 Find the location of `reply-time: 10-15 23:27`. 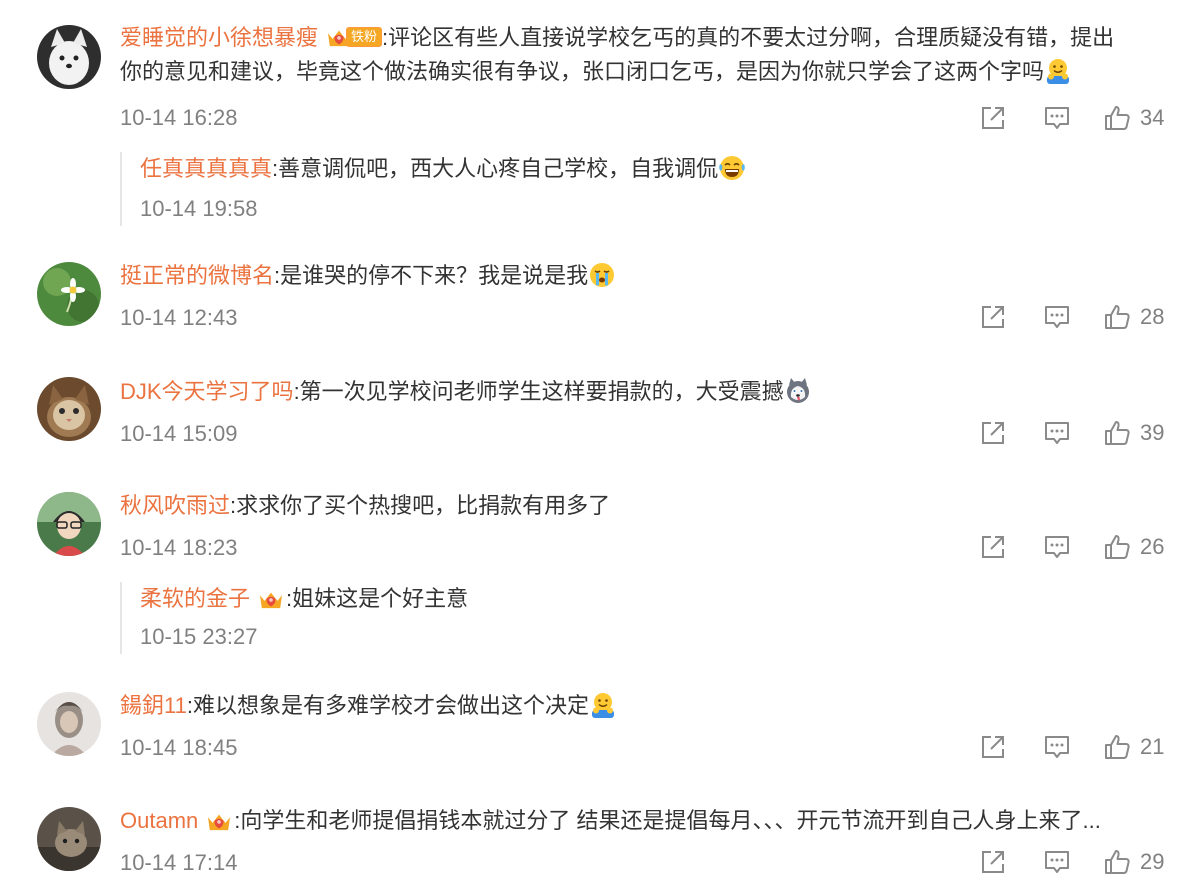

reply-time: 10-15 23:27 is located at coordinates (199, 636).